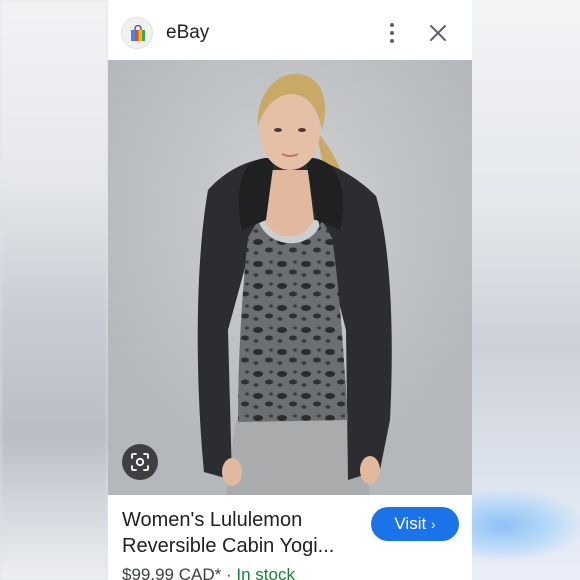  What do you see at coordinates (438, 33) in the screenshot?
I see `close-icon` at bounding box center [438, 33].